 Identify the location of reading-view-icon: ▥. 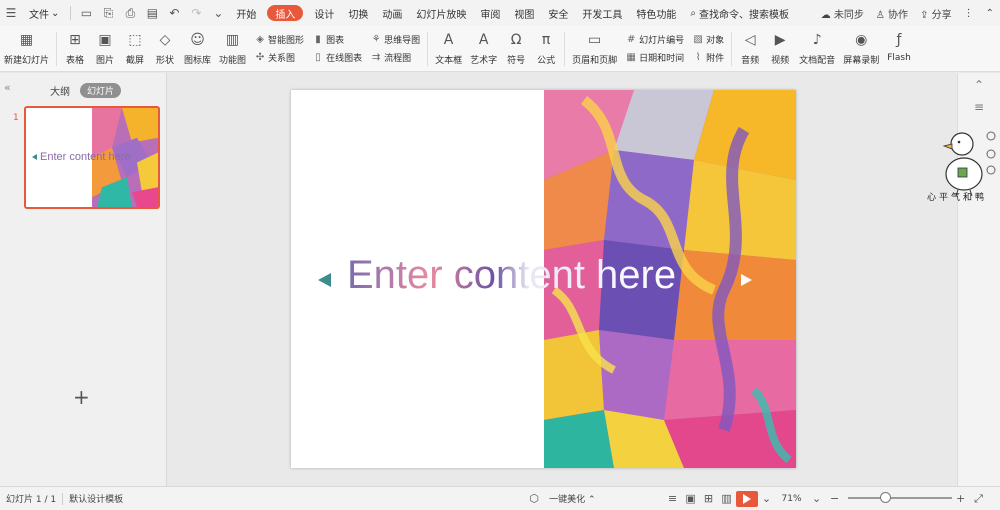
(727, 499).